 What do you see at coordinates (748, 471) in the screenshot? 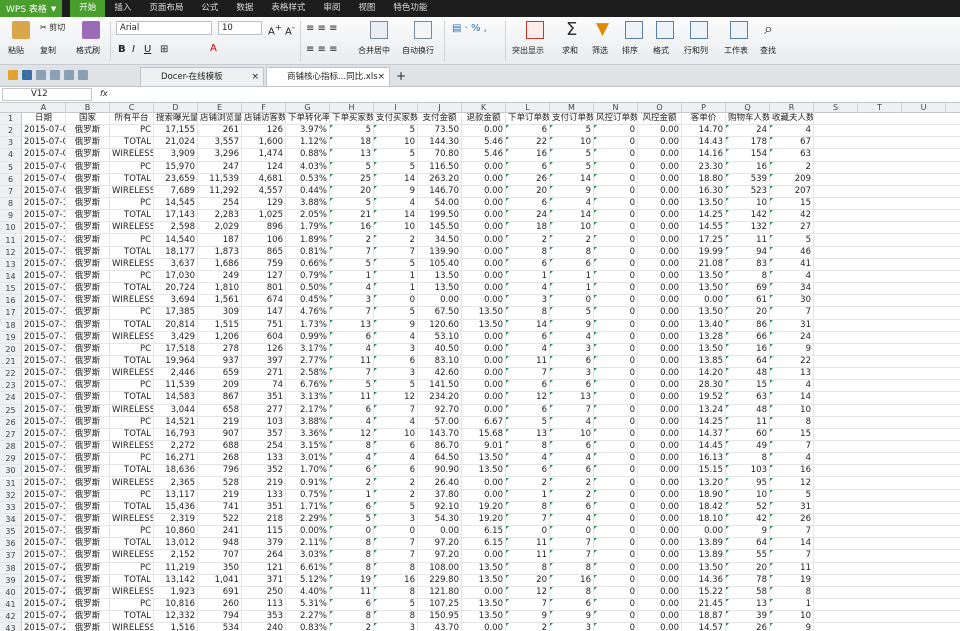
I see `cell: 103` at bounding box center [748, 471].